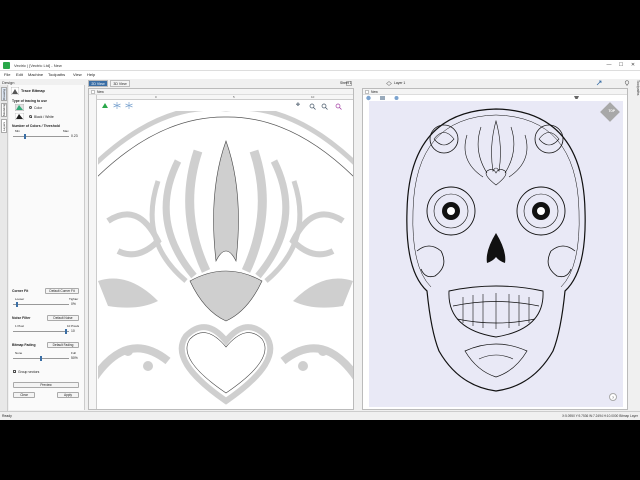 The image size is (640, 480). Describe the element at coordinates (4, 94) in the screenshot. I see `tab-drawing: Drawing` at that location.